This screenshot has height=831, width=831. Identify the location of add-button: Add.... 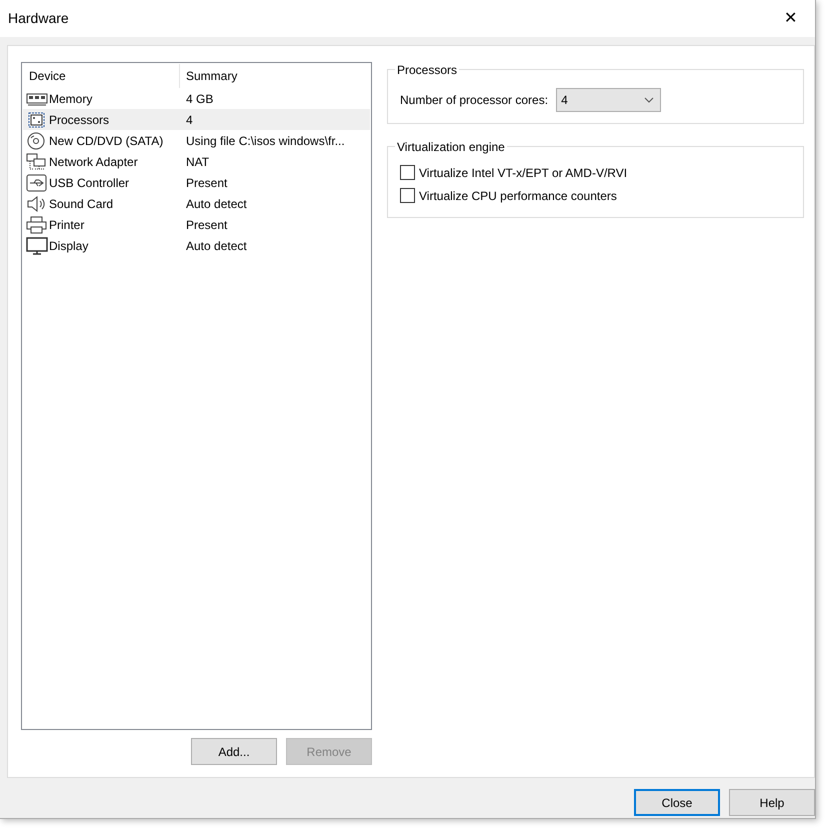
(234, 751).